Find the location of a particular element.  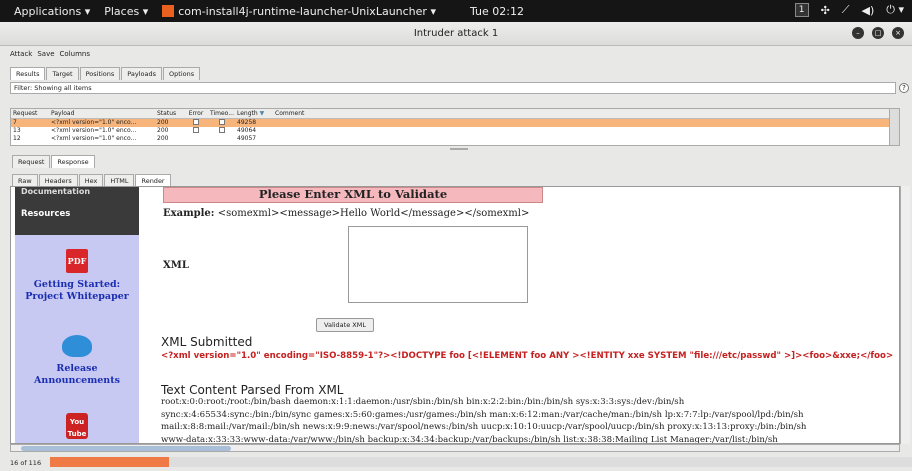

release-announcements-link: Release Announcements is located at coordinates (77, 361).